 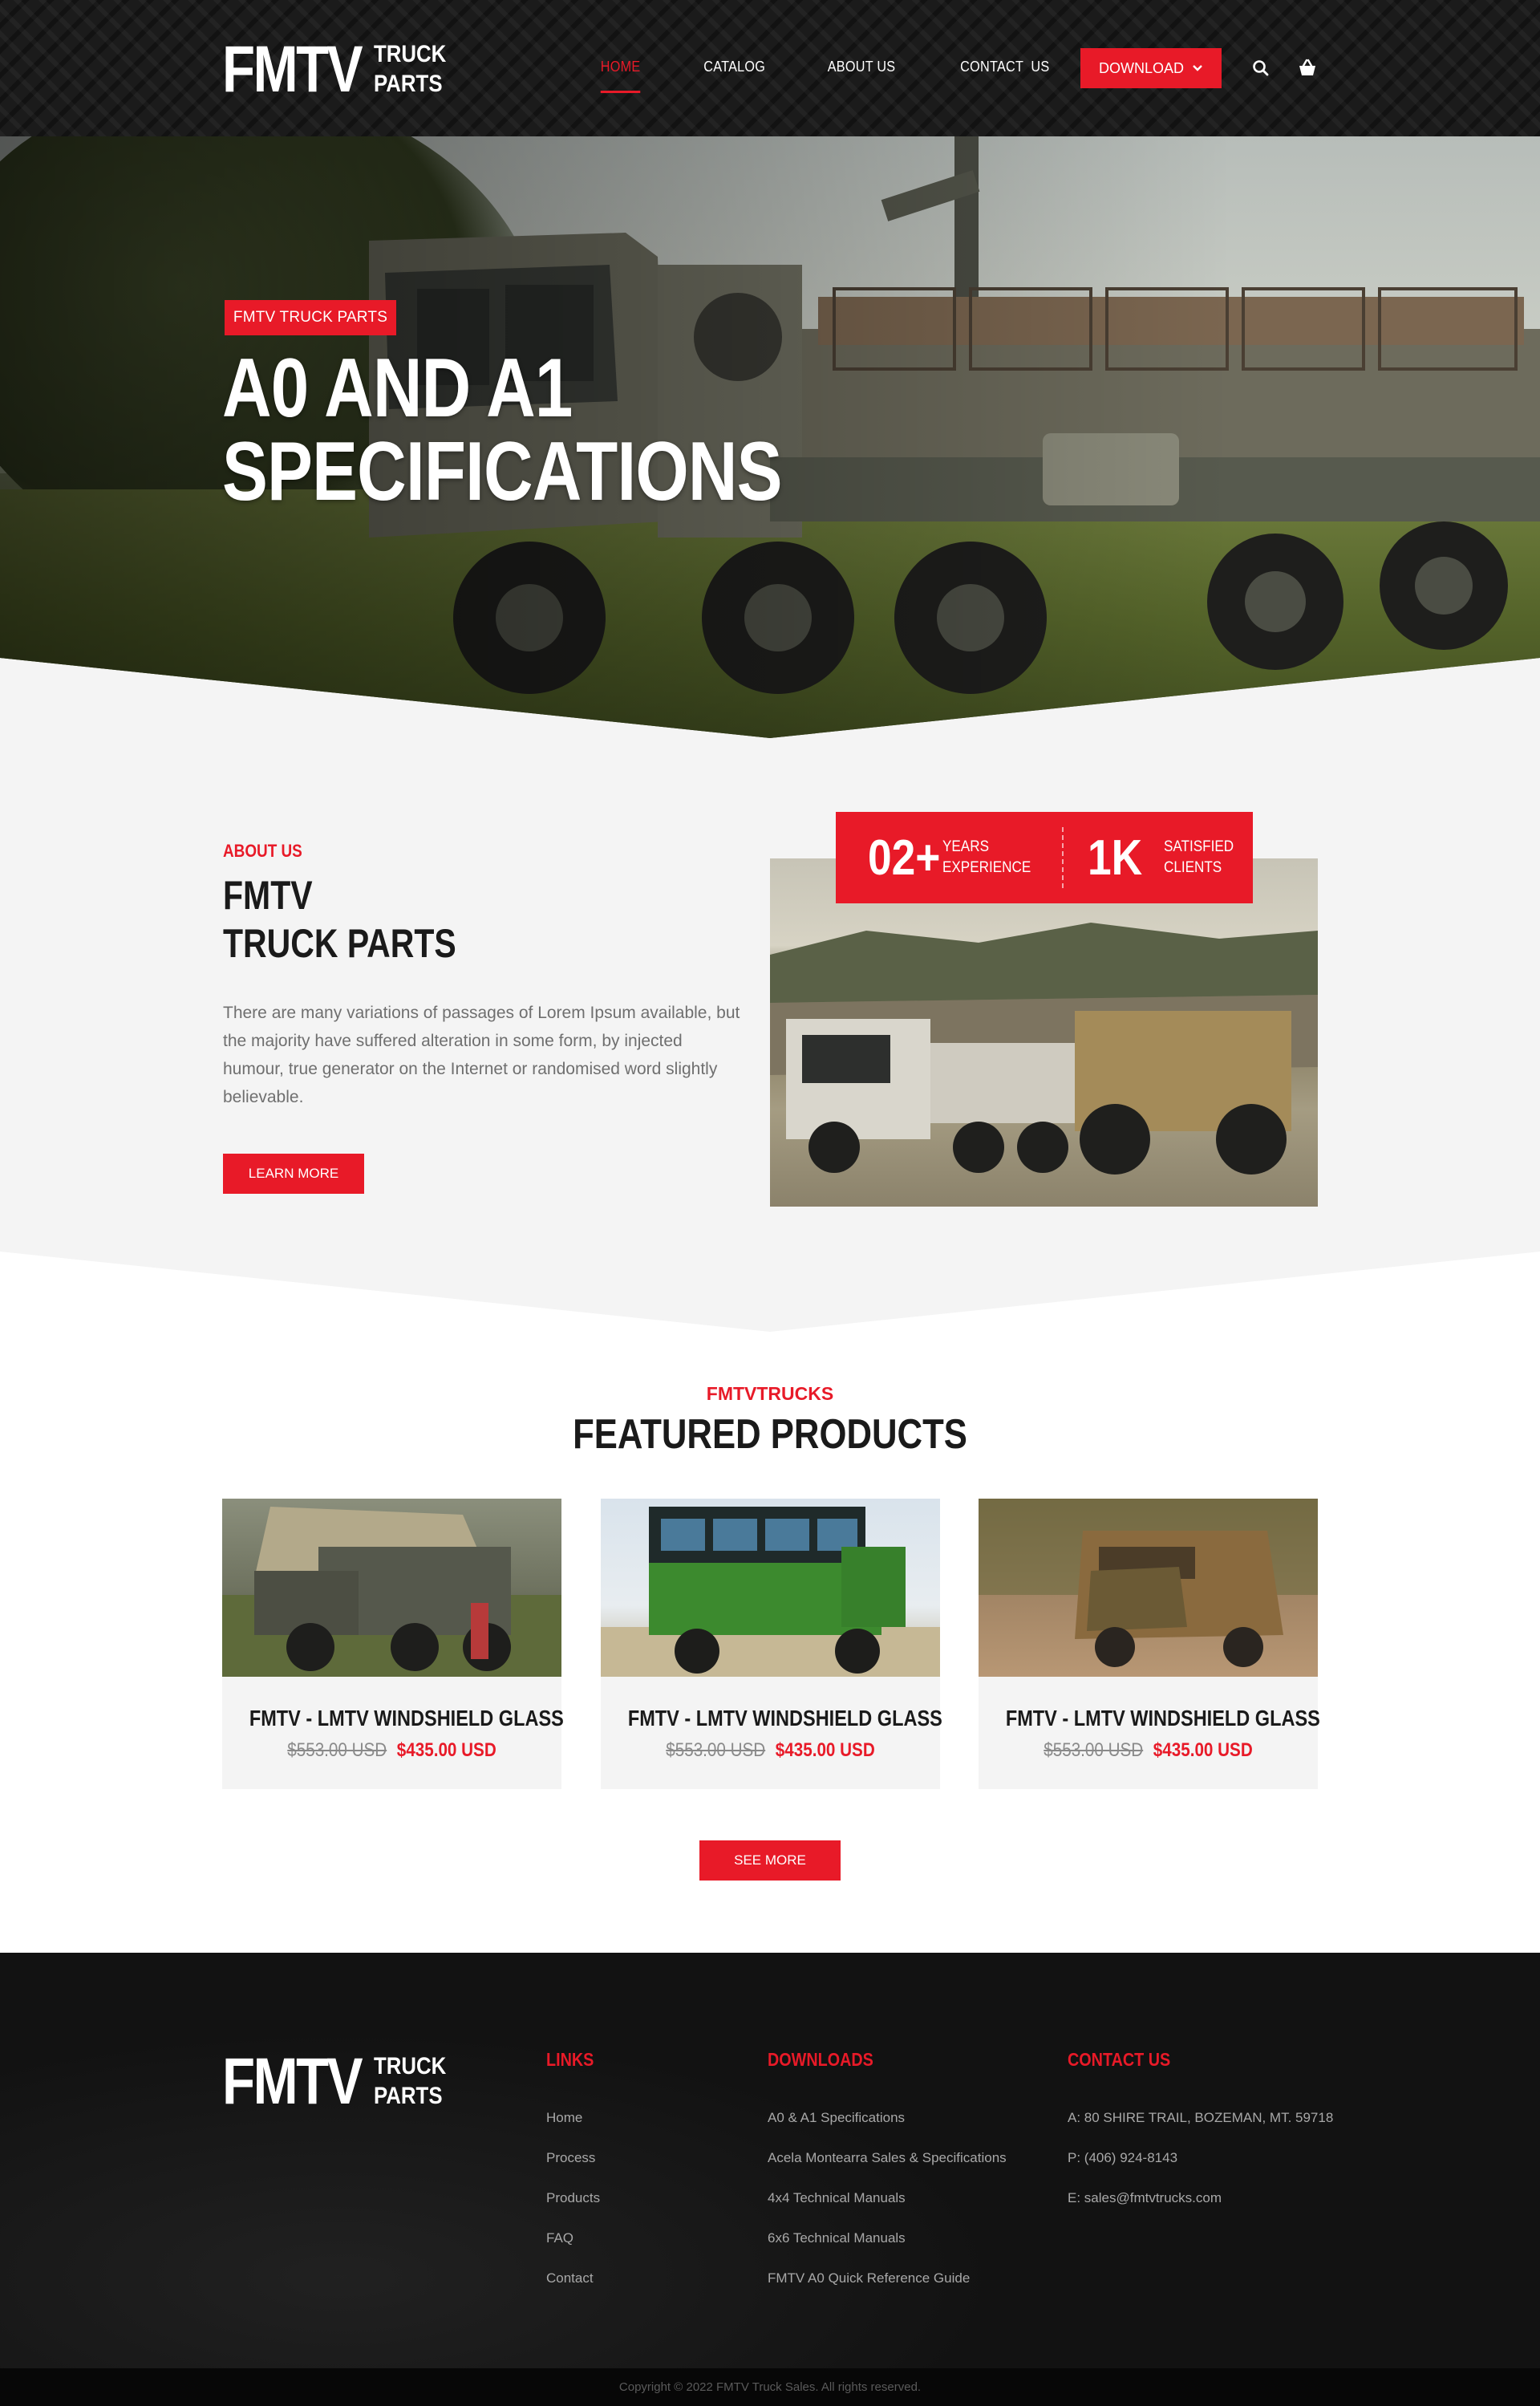 What do you see at coordinates (1307, 68) in the screenshot?
I see `cart-icon` at bounding box center [1307, 68].